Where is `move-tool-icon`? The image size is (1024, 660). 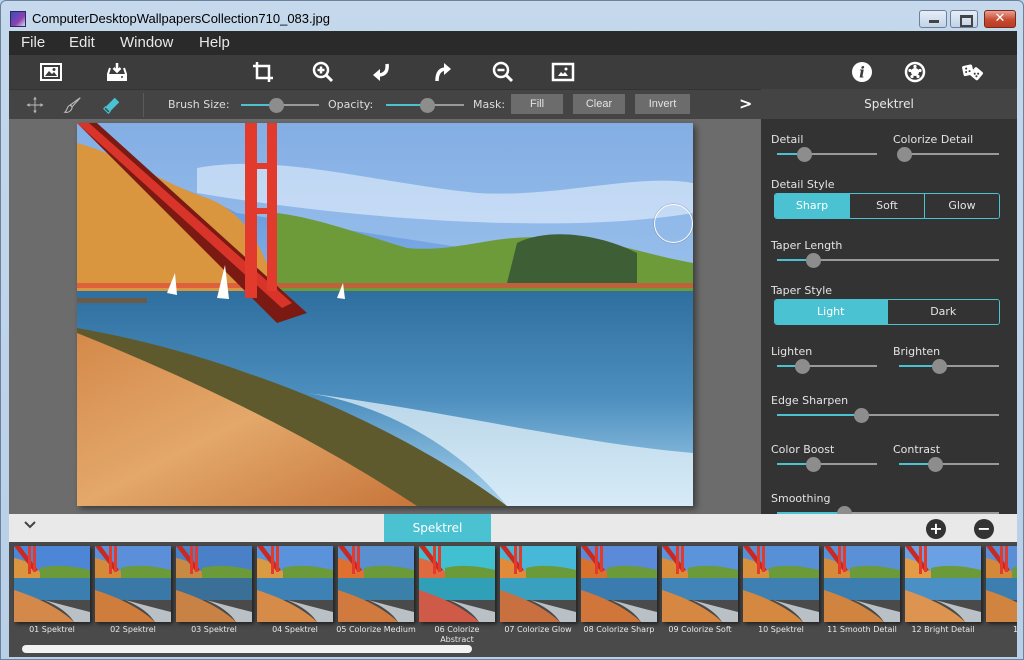
move-tool-icon is located at coordinates (35, 105).